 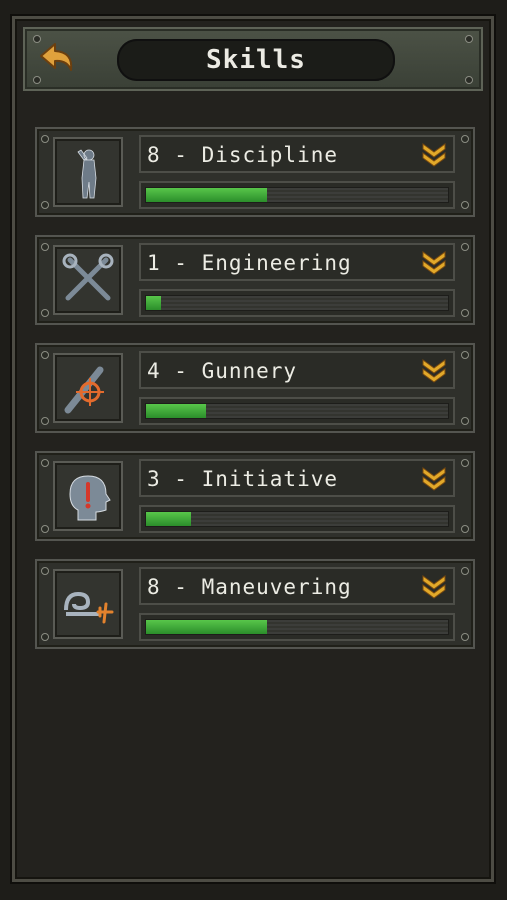 I want to click on page-title: Skills, so click(x=256, y=60).